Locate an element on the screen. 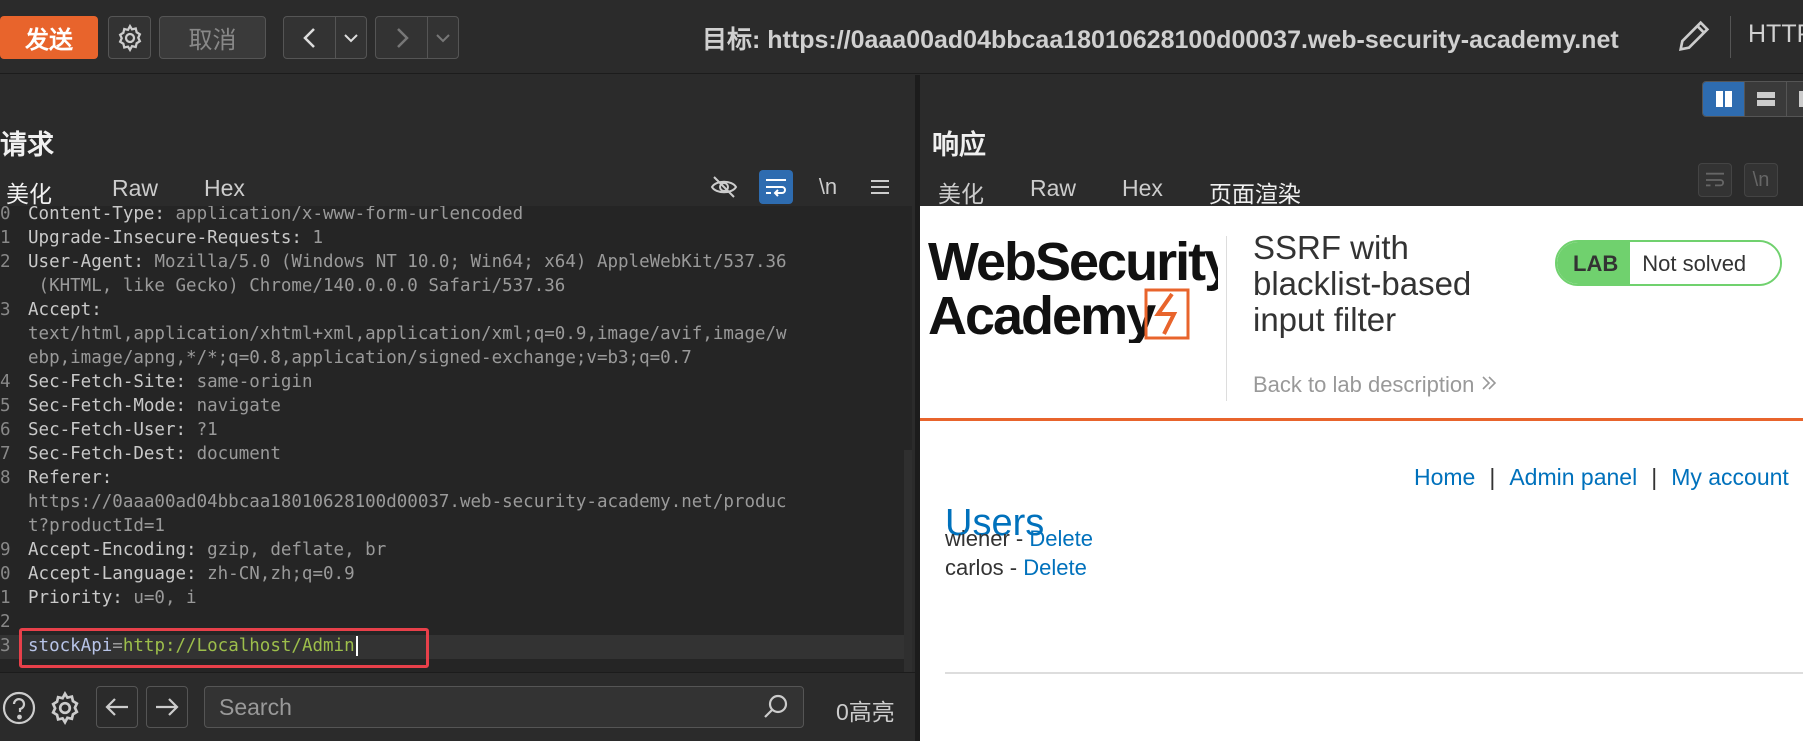 The width and height of the screenshot is (1803, 741). header-name: Sec-Fetch-Dest: is located at coordinates (107, 454).